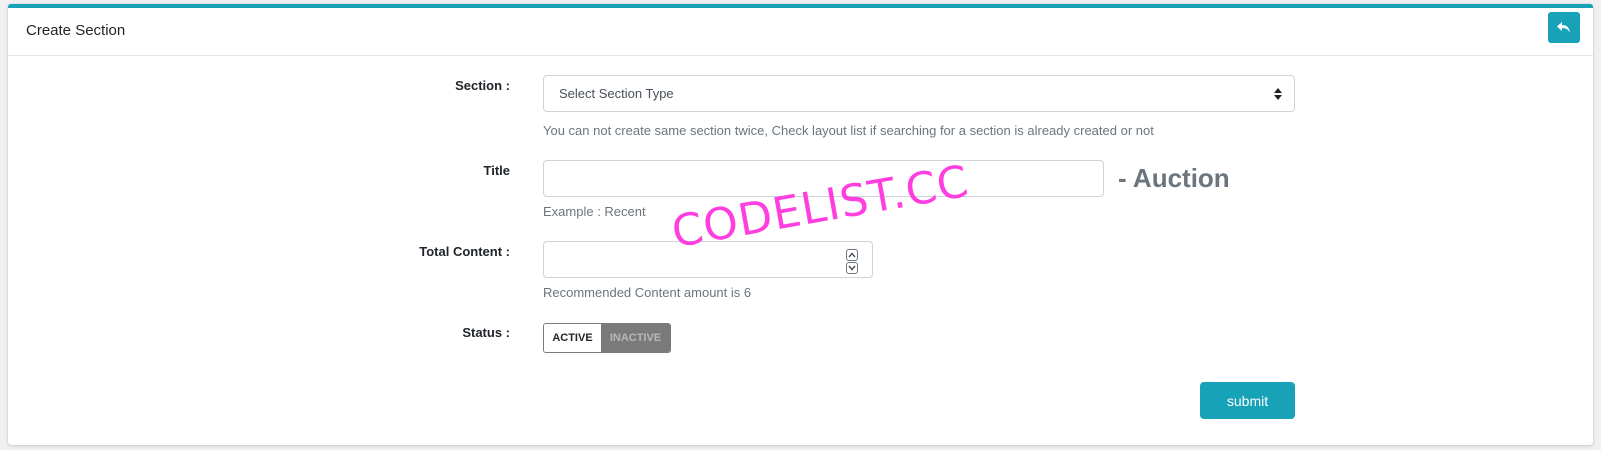 The width and height of the screenshot is (1601, 450). Describe the element at coordinates (708, 259) in the screenshot. I see `total-content-input` at that location.